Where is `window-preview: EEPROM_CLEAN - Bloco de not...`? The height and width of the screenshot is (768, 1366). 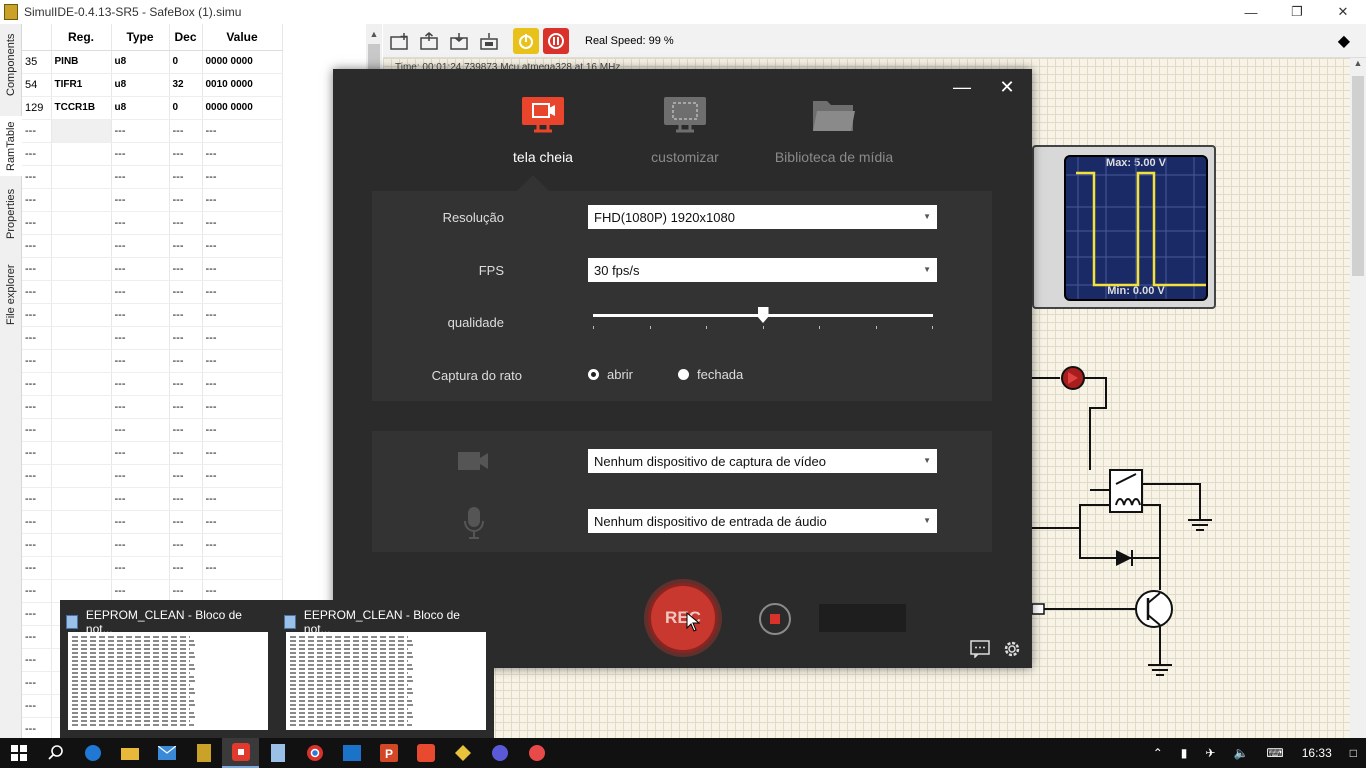
window-preview: EEPROM_CLEAN - Bloco de not... is located at coordinates (383, 669).